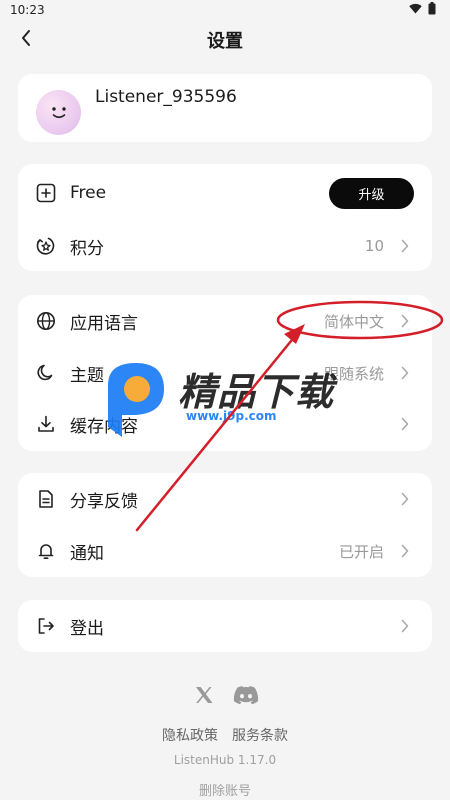 This screenshot has width=450, height=800. I want to click on plus-square-icon, so click(46, 193).